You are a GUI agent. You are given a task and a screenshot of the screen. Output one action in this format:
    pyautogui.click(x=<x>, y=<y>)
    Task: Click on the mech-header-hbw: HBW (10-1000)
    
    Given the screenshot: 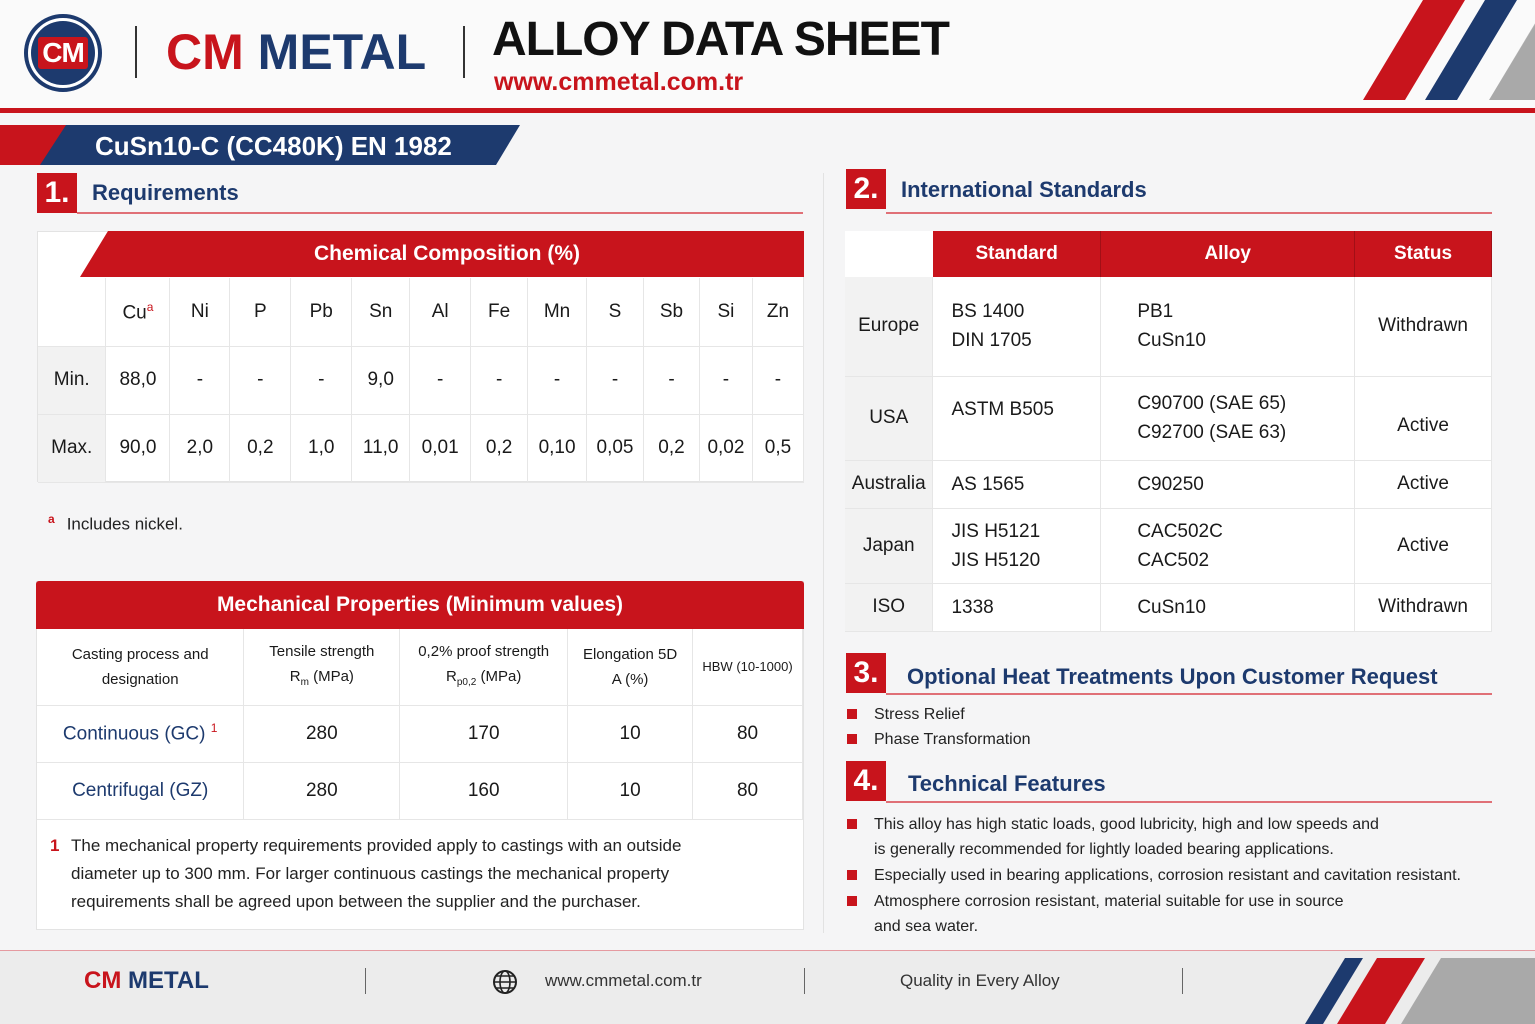 What is the action you would take?
    pyautogui.click(x=747, y=667)
    